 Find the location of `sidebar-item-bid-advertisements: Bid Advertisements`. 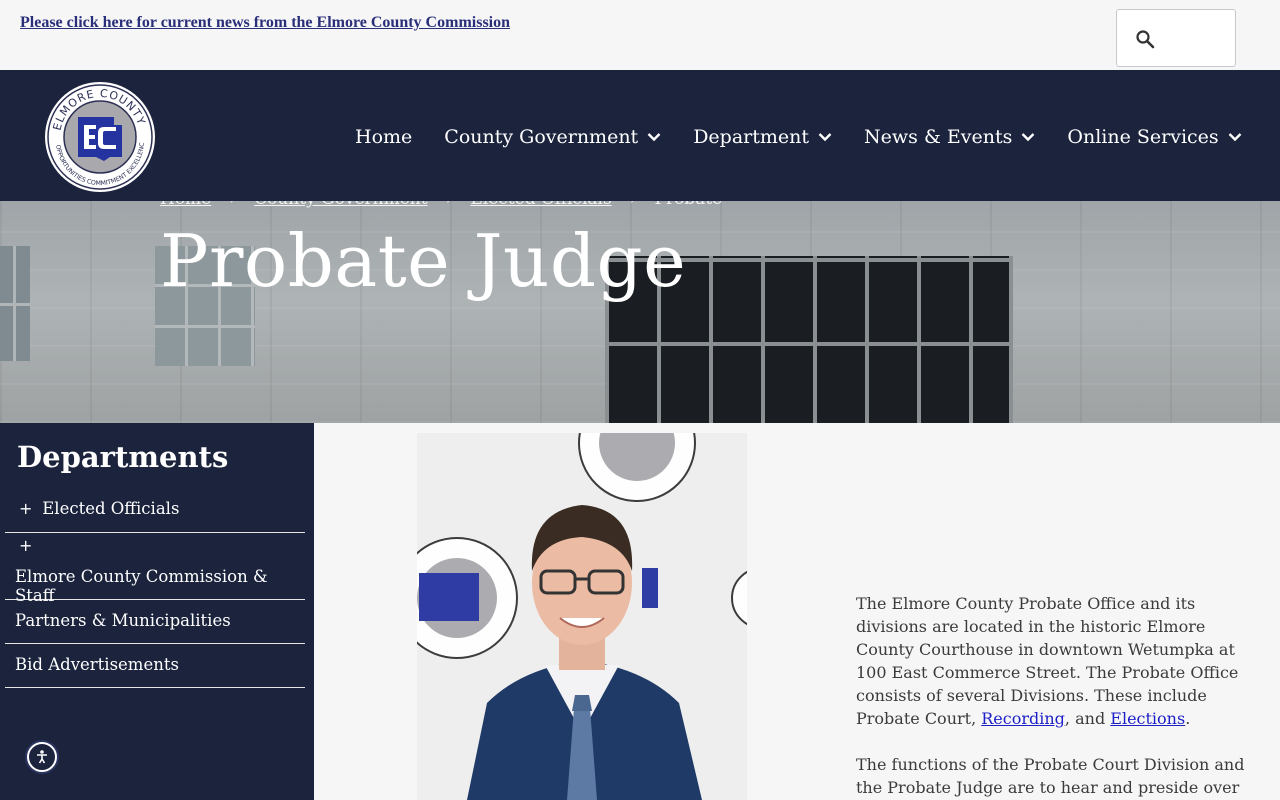

sidebar-item-bid-advertisements: Bid Advertisements is located at coordinates (155, 671).